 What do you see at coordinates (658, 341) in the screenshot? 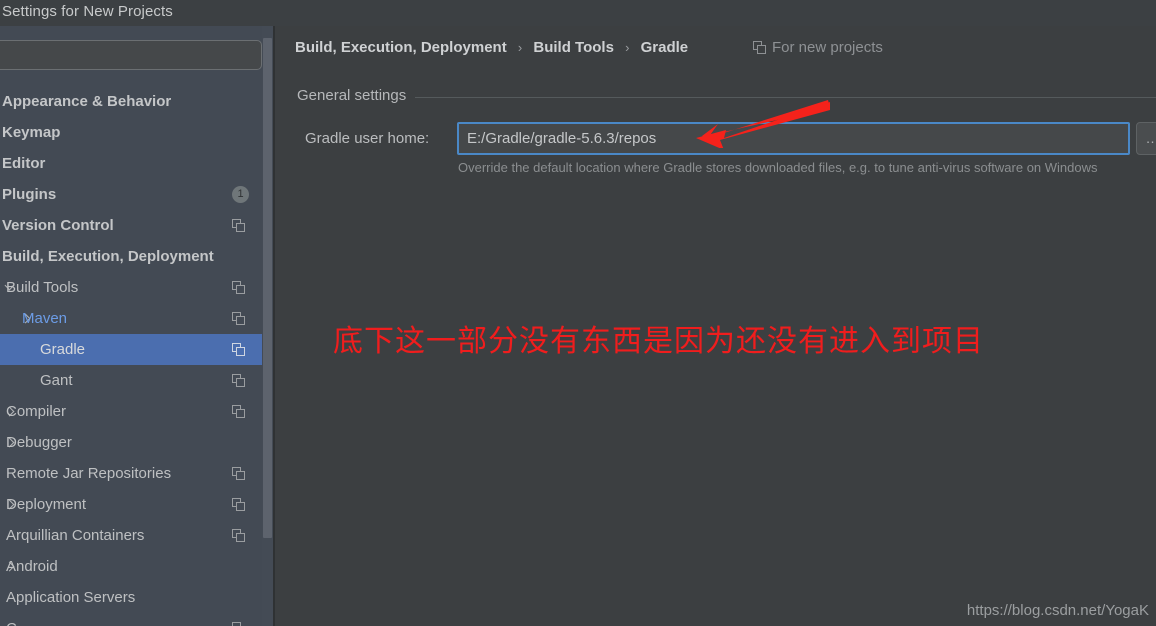
I see `red-annotation-text: 底下这一部分没有东西是因为还没有进入到项目` at bounding box center [658, 341].